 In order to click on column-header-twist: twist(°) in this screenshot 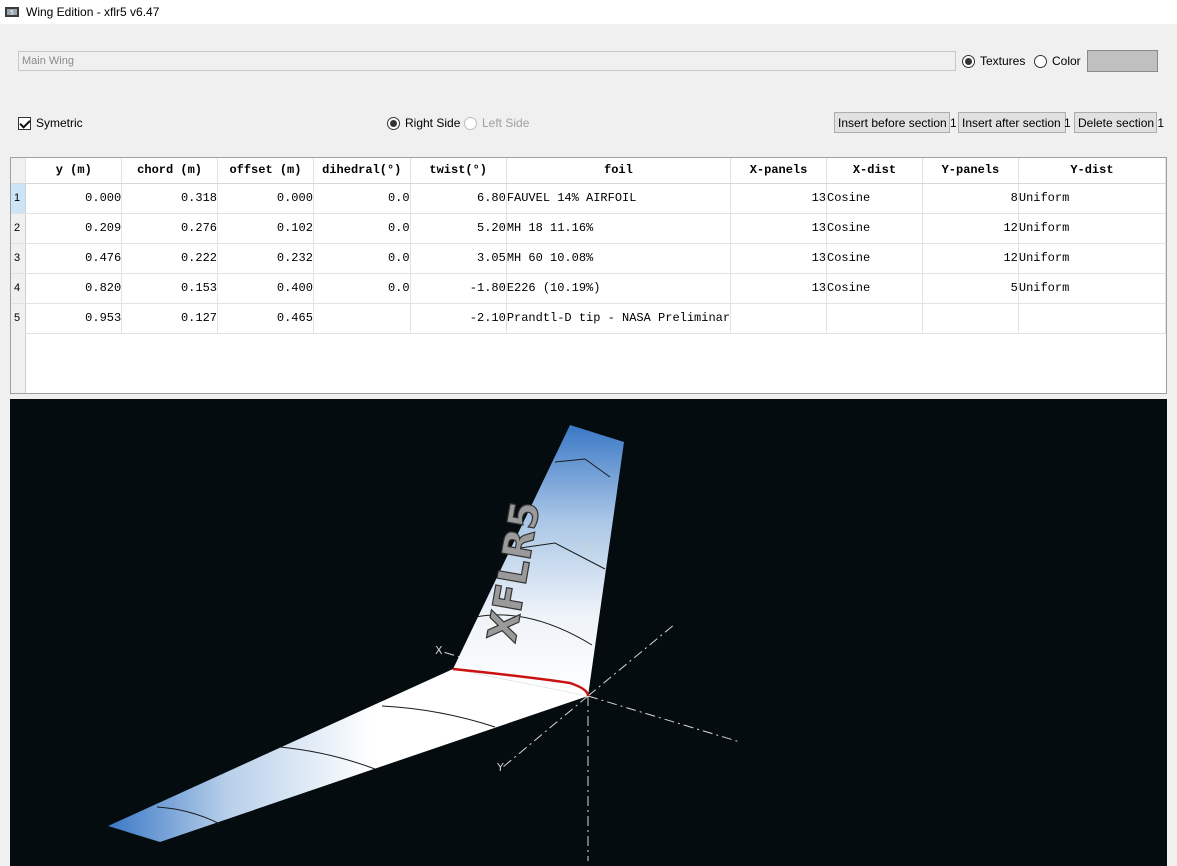, I will do `click(458, 171)`.